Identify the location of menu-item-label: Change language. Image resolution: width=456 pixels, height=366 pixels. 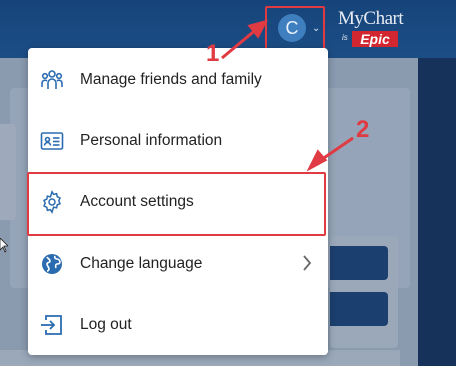
(141, 263).